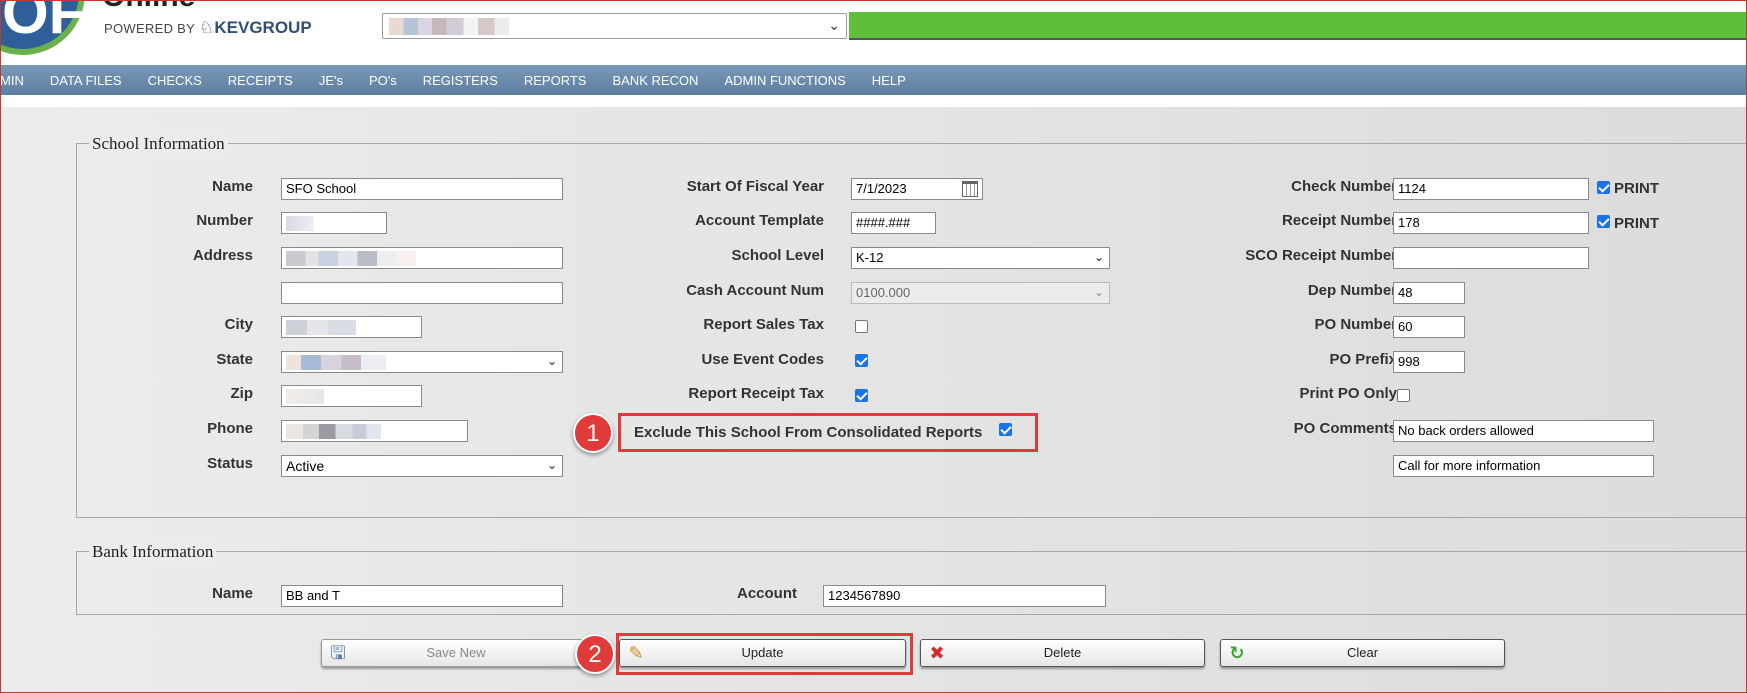 The width and height of the screenshot is (1747, 693). Describe the element at coordinates (870, 257) in the screenshot. I see `school-level-value: K-12` at that location.